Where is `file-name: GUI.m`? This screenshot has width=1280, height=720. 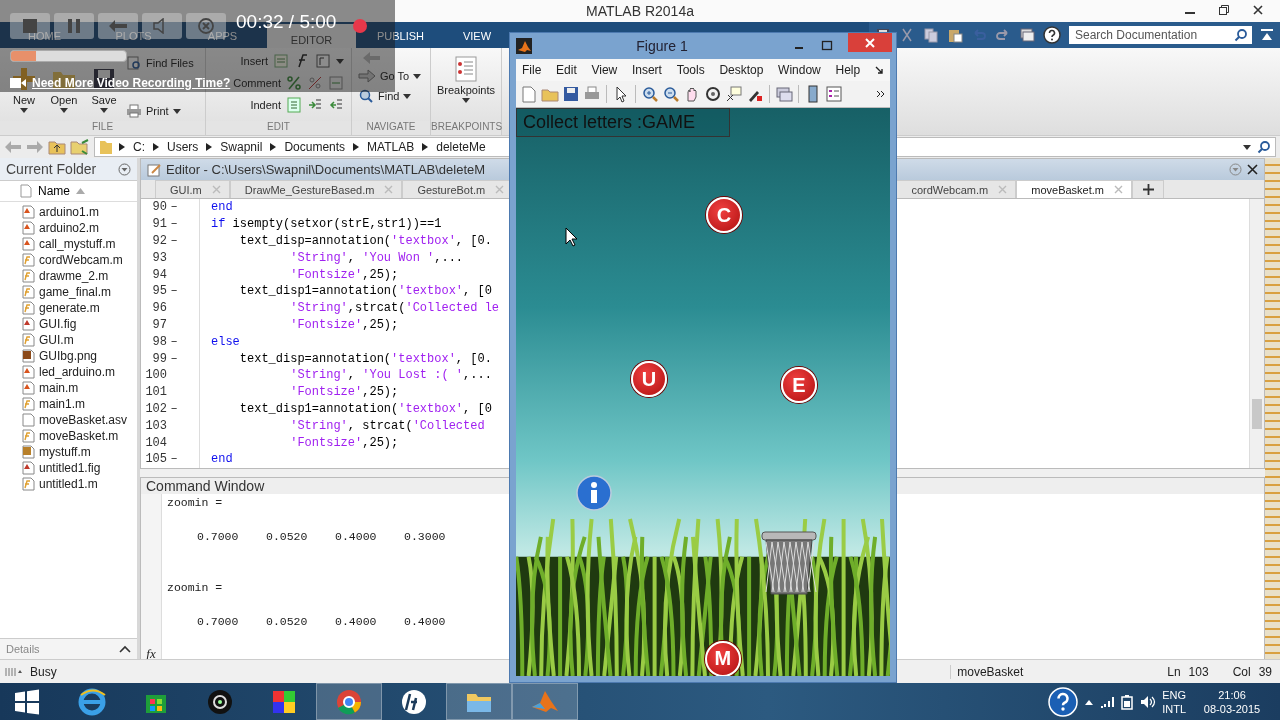 file-name: GUI.m is located at coordinates (56, 340).